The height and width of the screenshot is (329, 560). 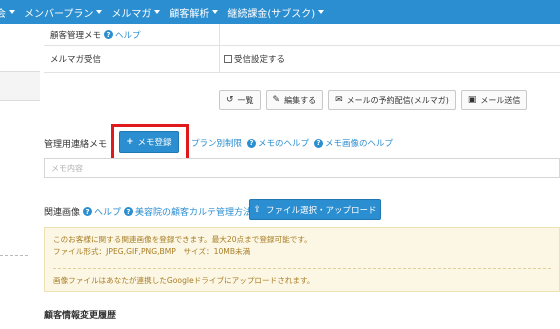 I want to click on edit-button: ✎ 編集する, so click(x=294, y=100).